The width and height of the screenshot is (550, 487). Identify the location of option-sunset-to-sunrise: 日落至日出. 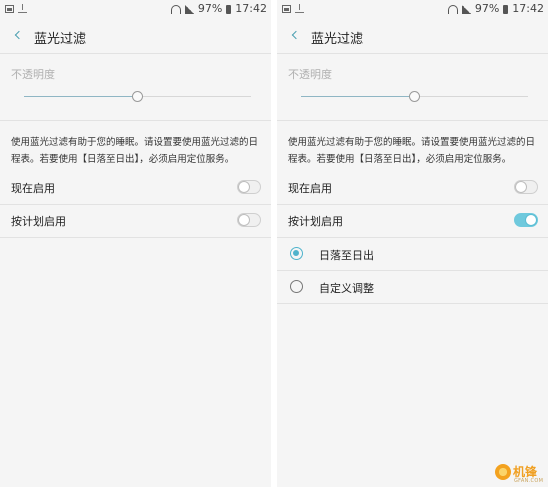
(412, 254).